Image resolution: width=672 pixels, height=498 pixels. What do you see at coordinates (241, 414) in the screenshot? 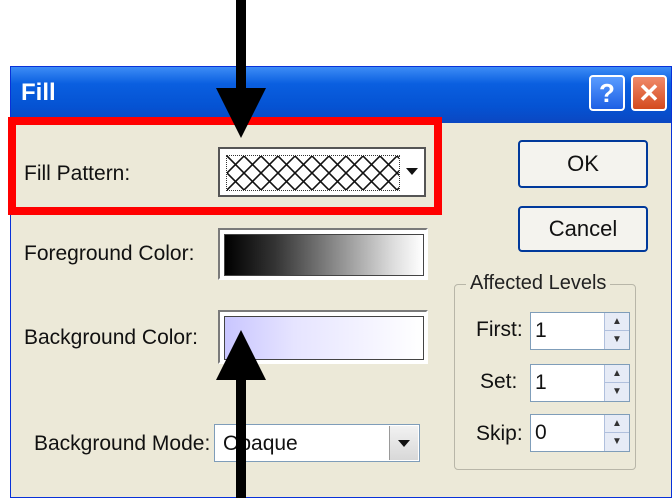
I see `up-arrow-annotation` at bounding box center [241, 414].